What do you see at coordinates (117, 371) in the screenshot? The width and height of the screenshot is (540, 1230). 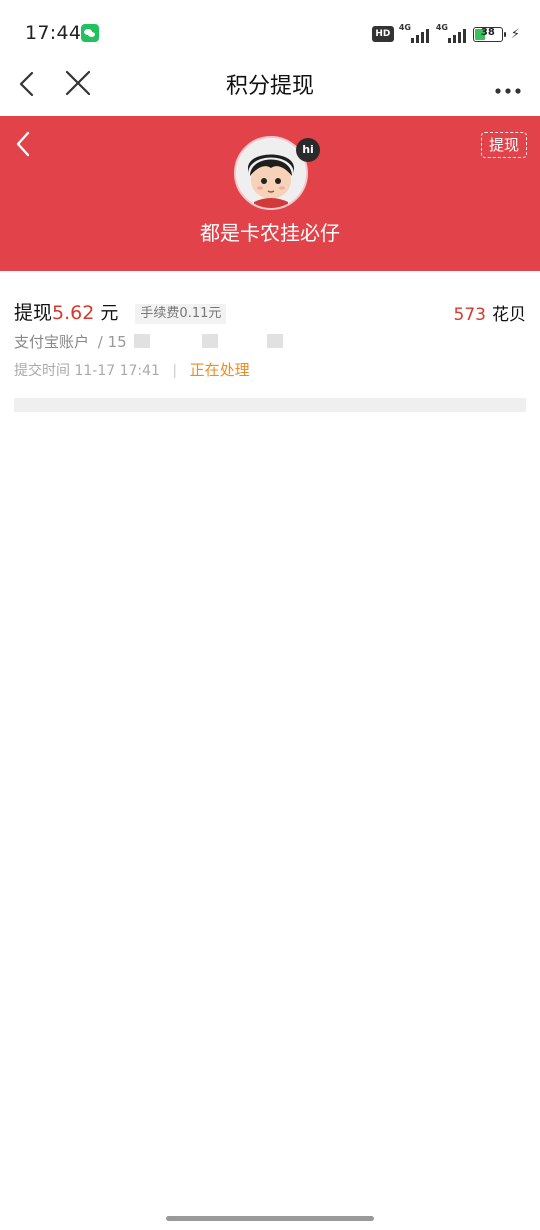 I see `submit-time: 11-17 17:41` at bounding box center [117, 371].